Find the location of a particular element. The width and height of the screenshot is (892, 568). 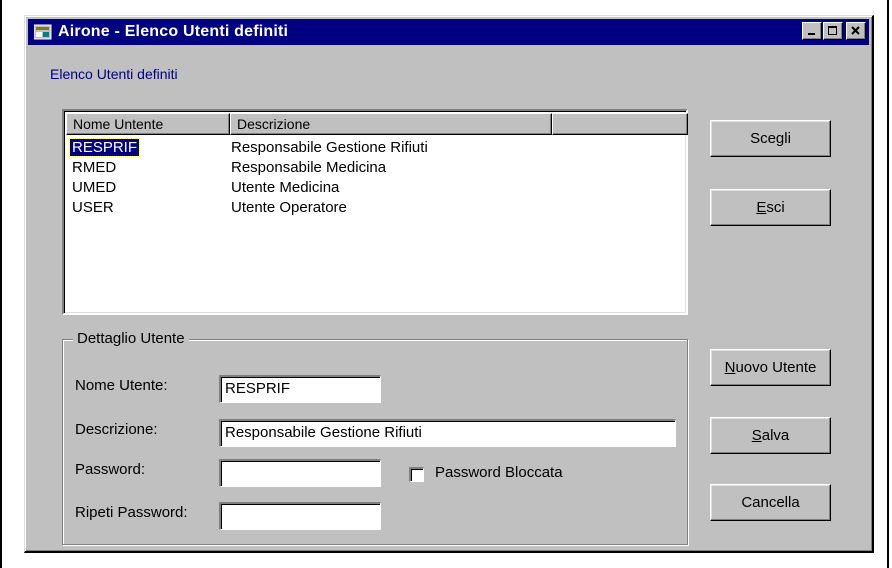

close-button is located at coordinates (856, 31).